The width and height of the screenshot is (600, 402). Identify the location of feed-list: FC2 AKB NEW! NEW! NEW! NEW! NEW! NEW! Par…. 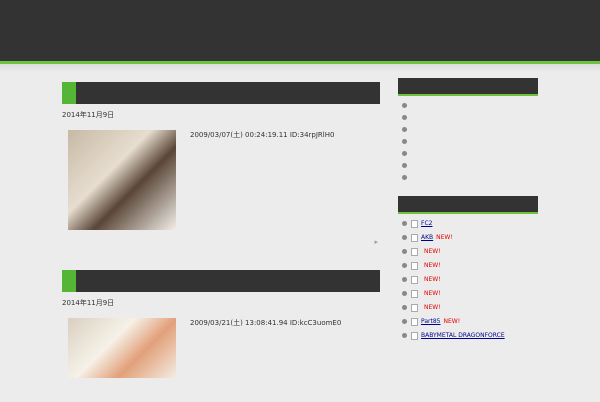
(468, 280).